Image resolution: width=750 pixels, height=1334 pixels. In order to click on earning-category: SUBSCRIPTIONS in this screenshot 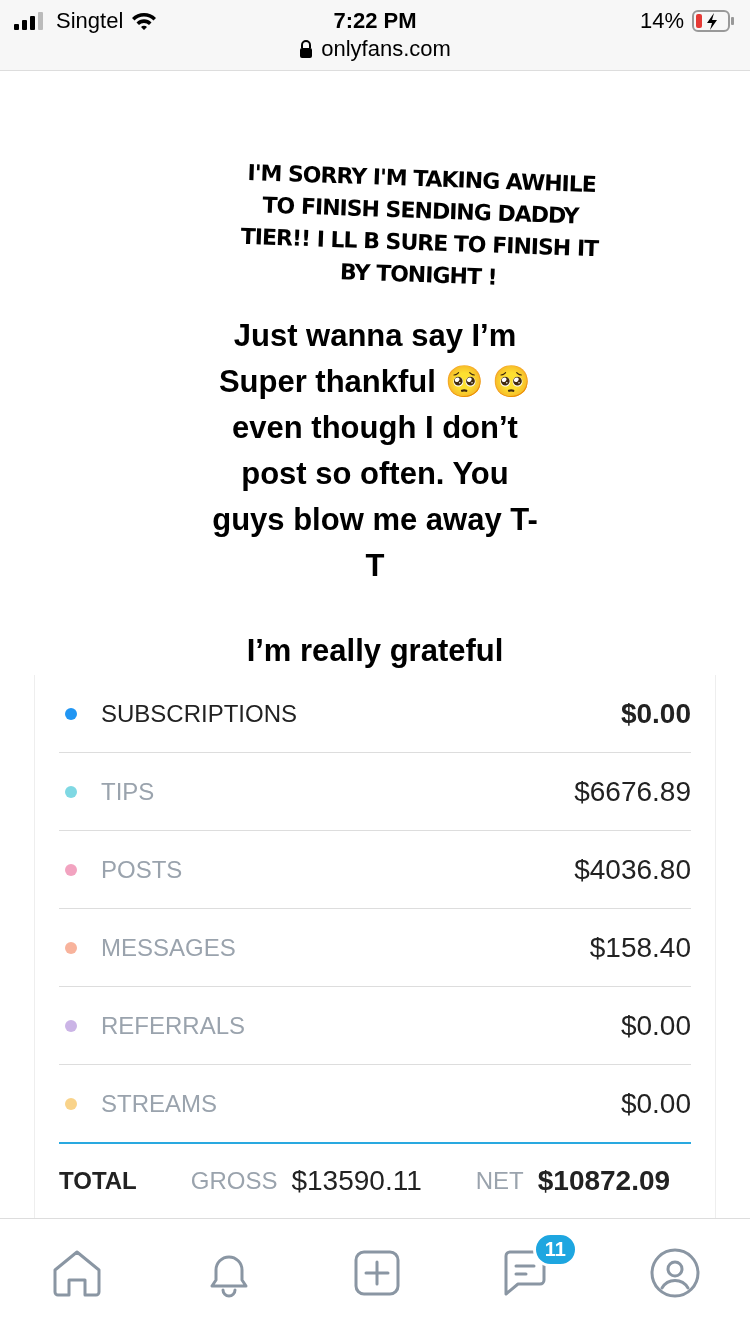, I will do `click(361, 713)`.